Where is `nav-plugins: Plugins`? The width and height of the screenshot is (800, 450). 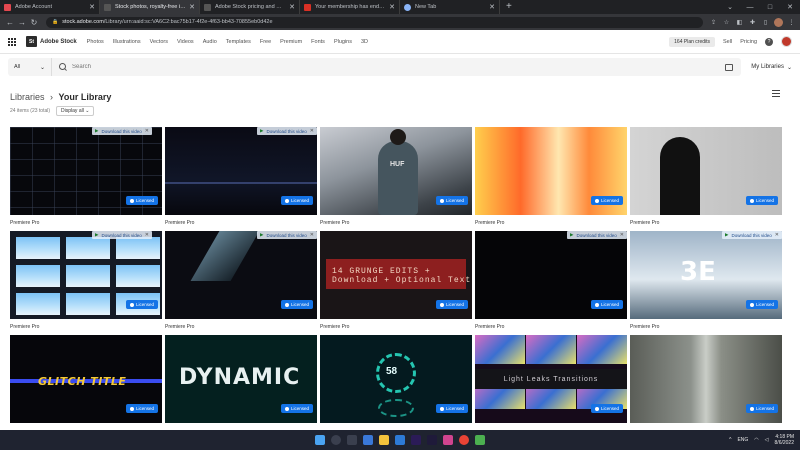 nav-plugins: Plugins is located at coordinates (343, 42).